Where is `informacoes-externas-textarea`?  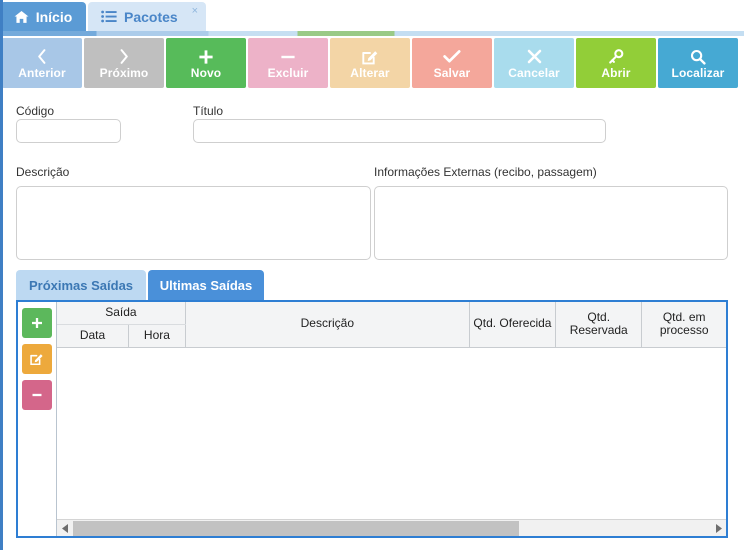
informacoes-externas-textarea is located at coordinates (551, 223).